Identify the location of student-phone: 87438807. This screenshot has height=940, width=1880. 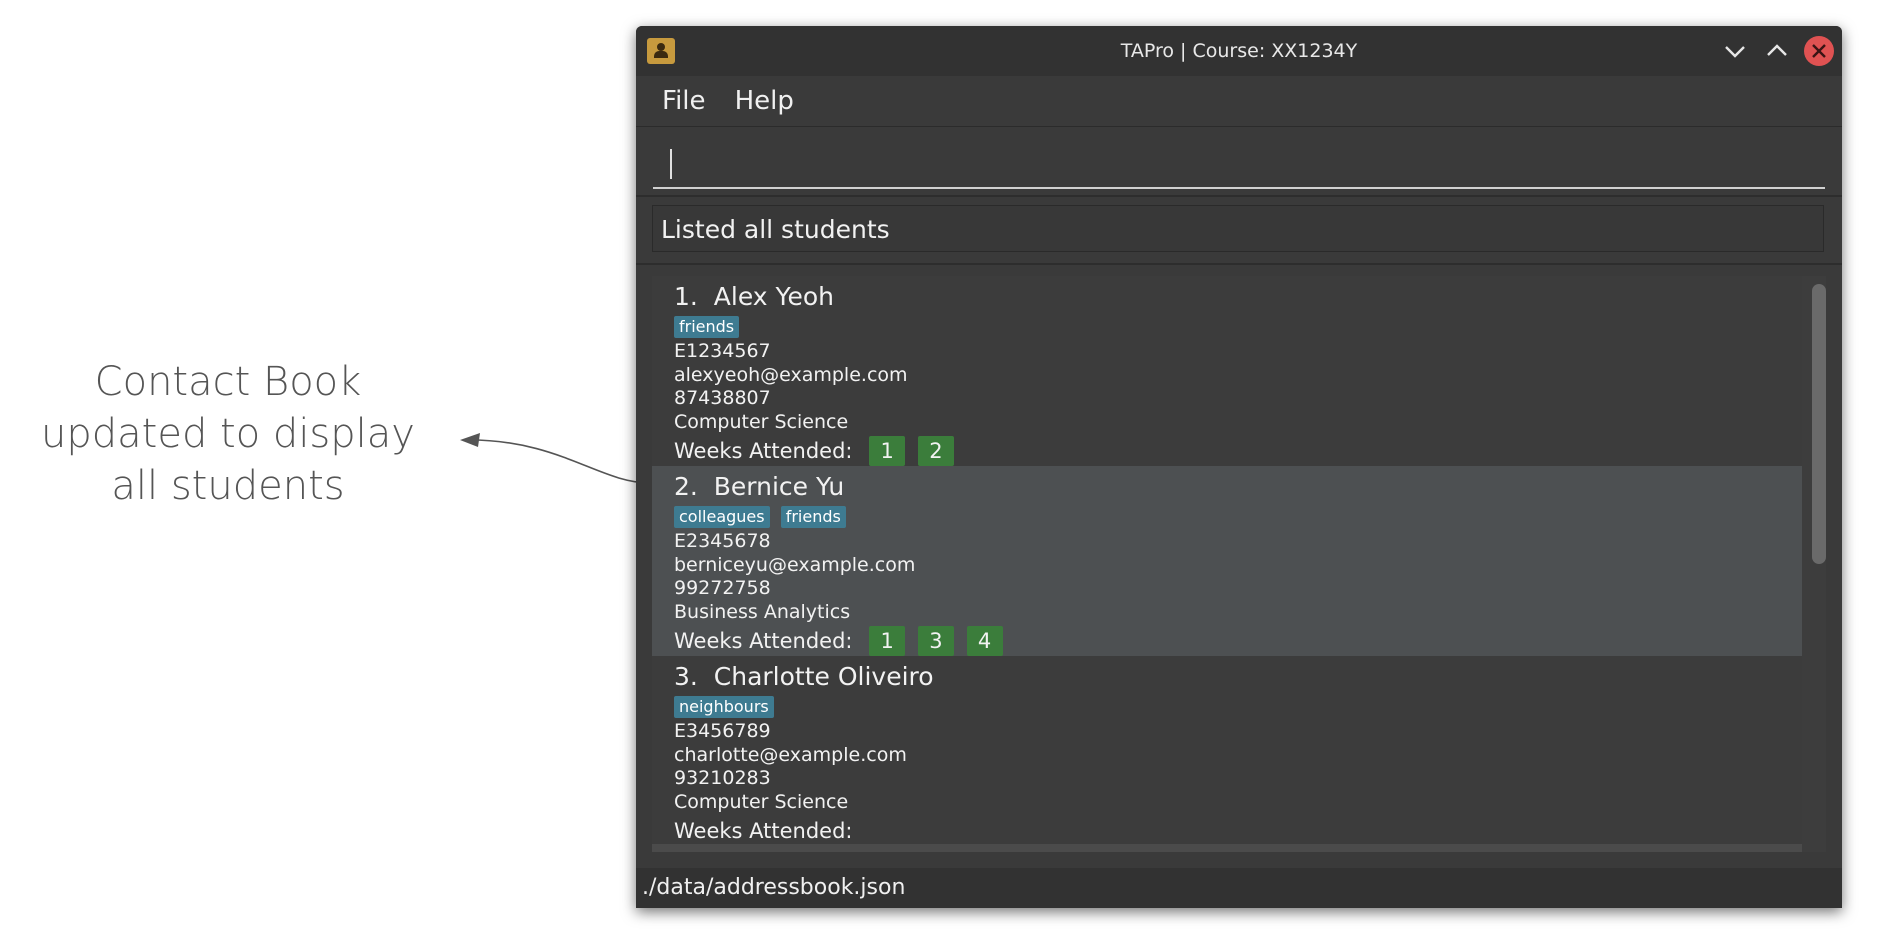
(722, 398).